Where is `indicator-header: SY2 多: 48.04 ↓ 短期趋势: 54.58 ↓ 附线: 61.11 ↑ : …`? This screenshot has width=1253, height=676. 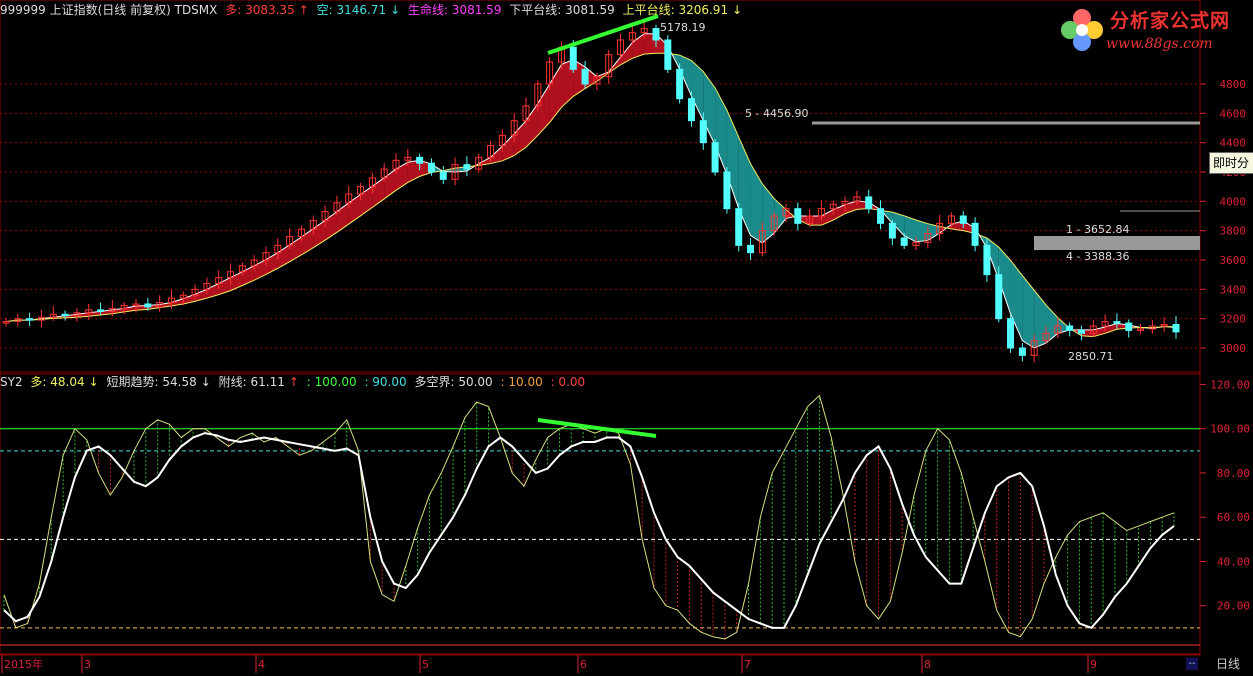 indicator-header: SY2 多: 48.04 ↓ 短期趋势: 54.58 ↓ 附线: 61.11 ↑ : … is located at coordinates (294, 382).